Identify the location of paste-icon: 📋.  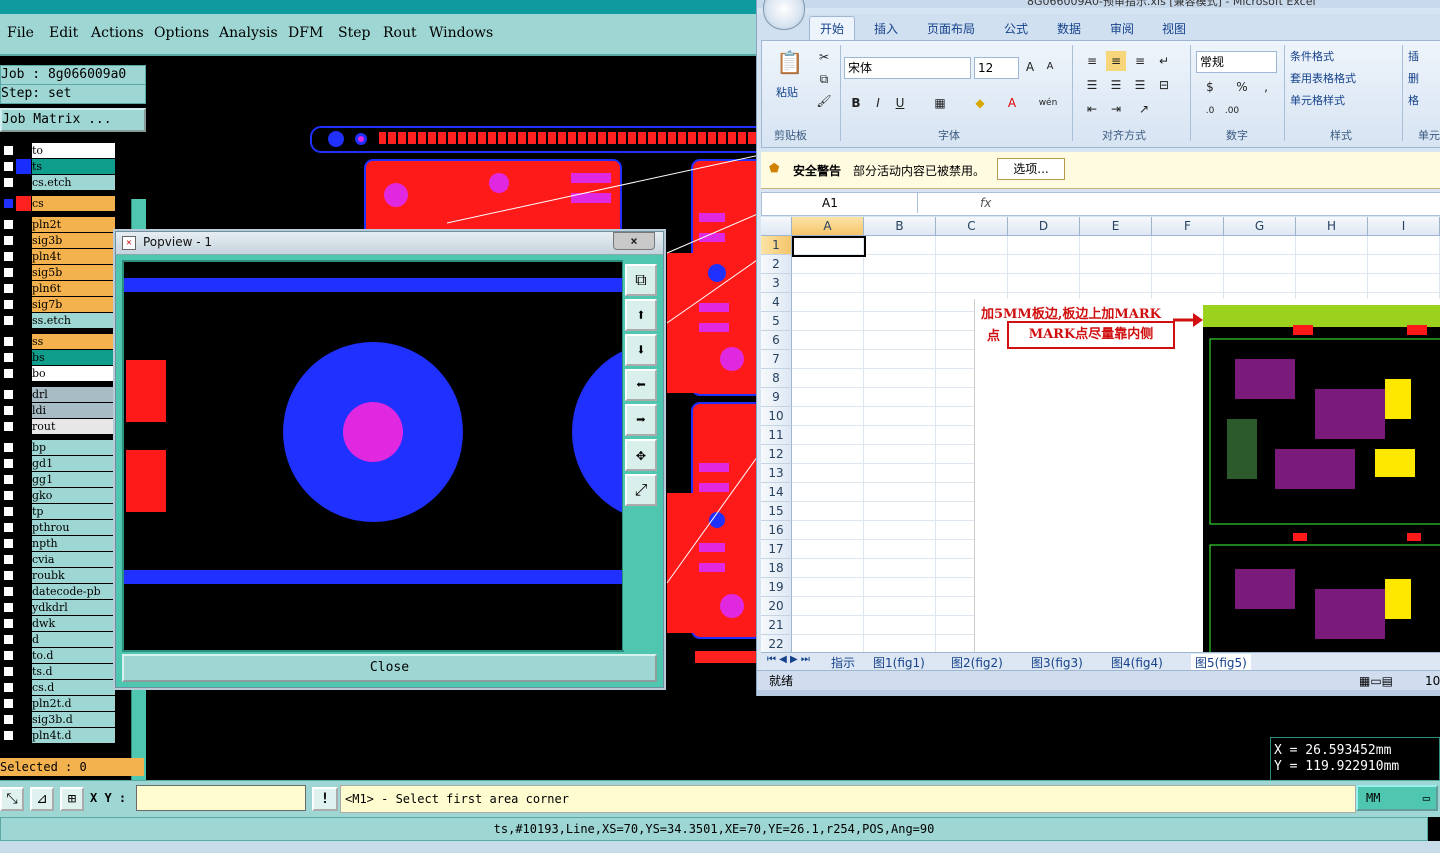
(790, 64).